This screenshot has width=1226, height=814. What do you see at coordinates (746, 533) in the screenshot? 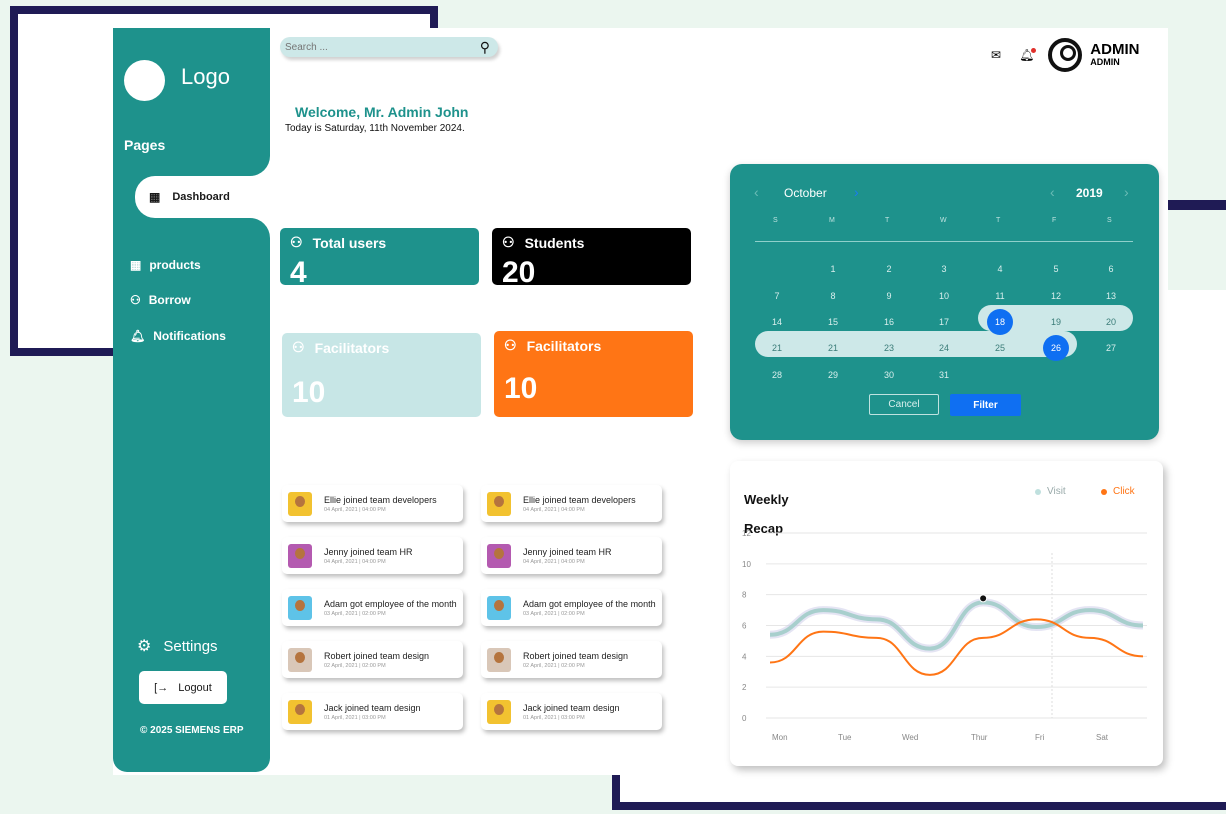
I see `y-tick-label: 12` at bounding box center [746, 533].